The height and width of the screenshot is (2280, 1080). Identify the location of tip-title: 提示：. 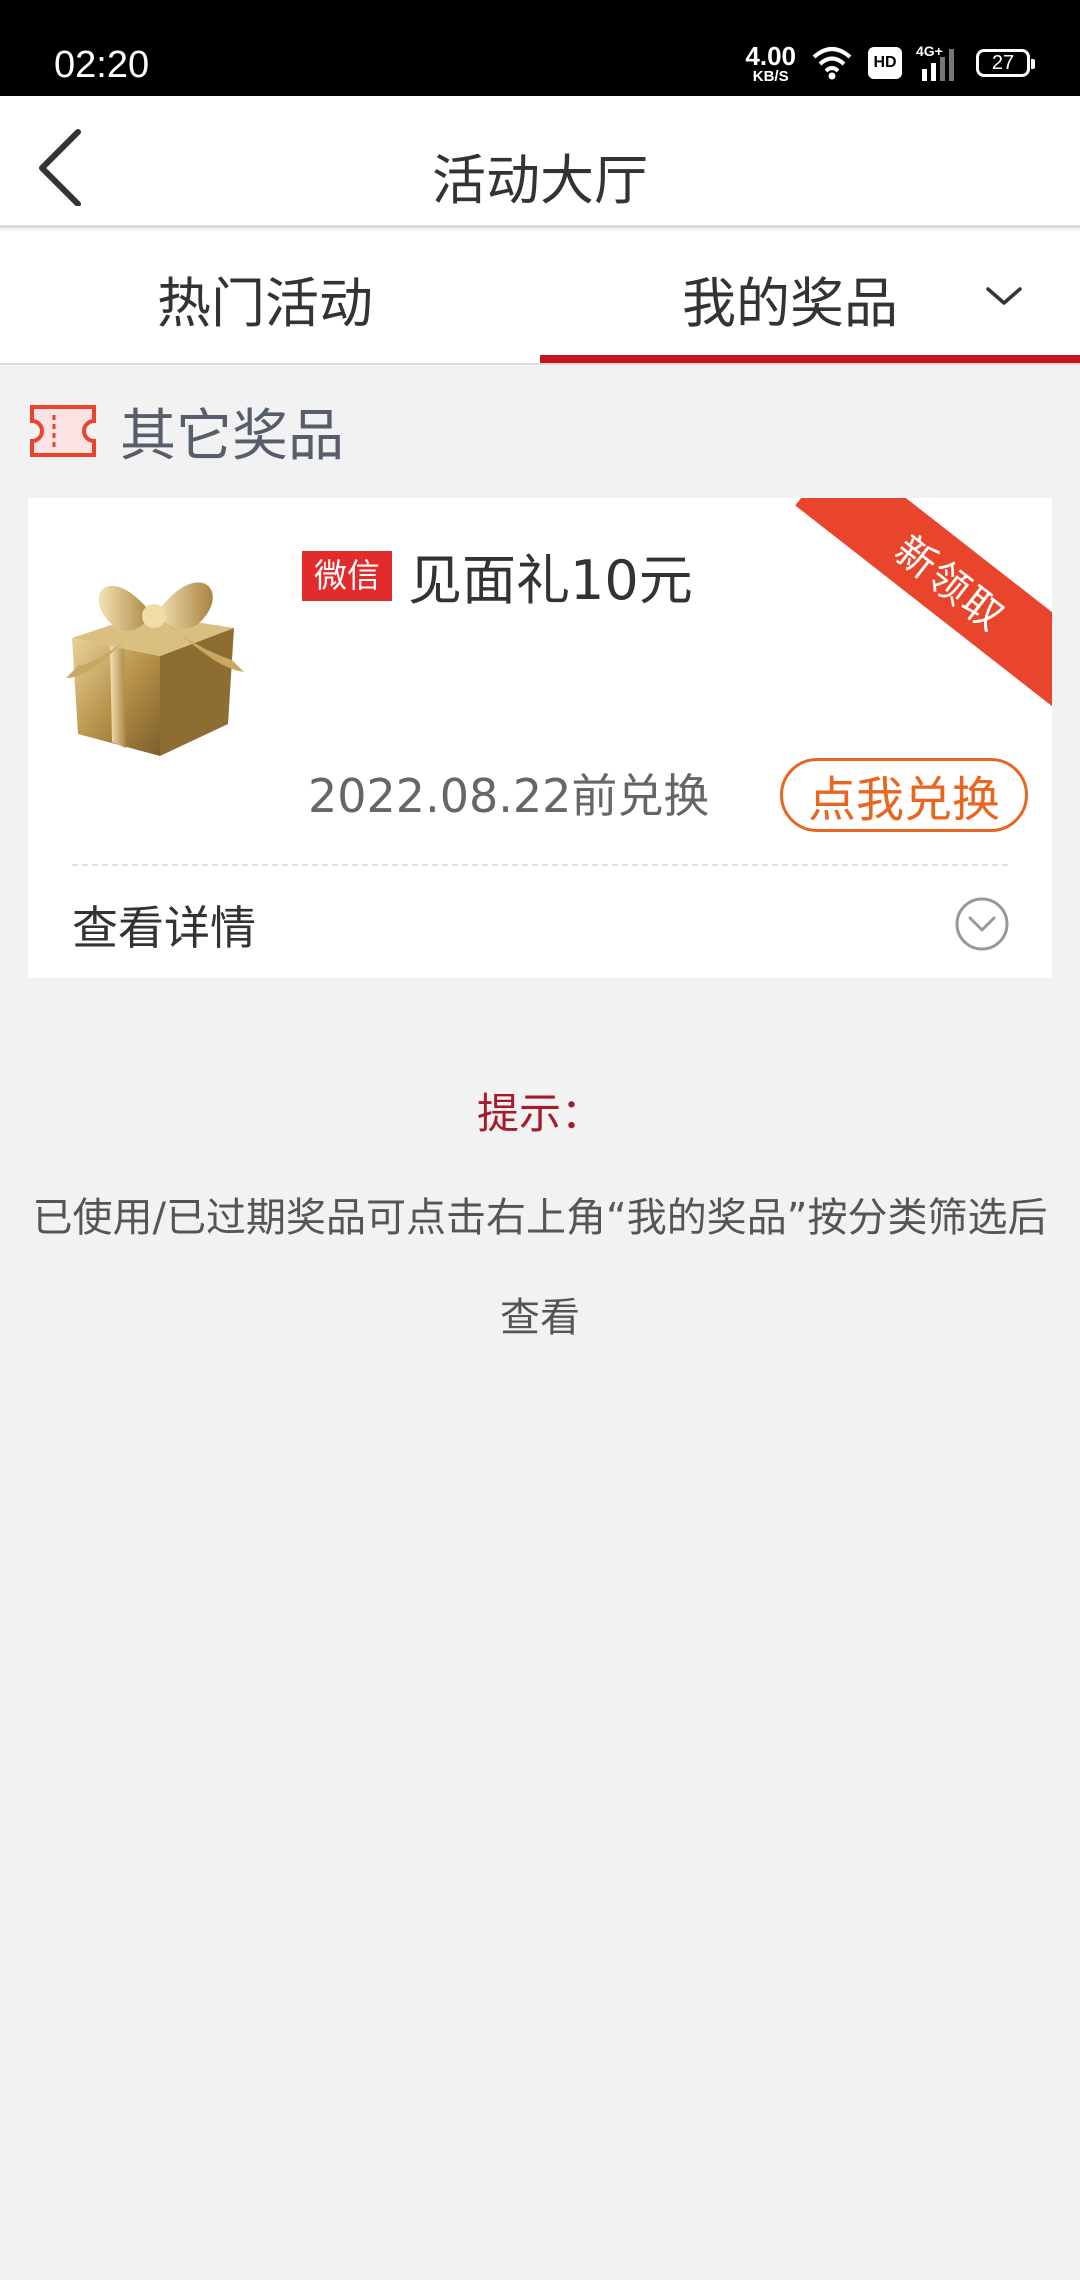
(539, 1113).